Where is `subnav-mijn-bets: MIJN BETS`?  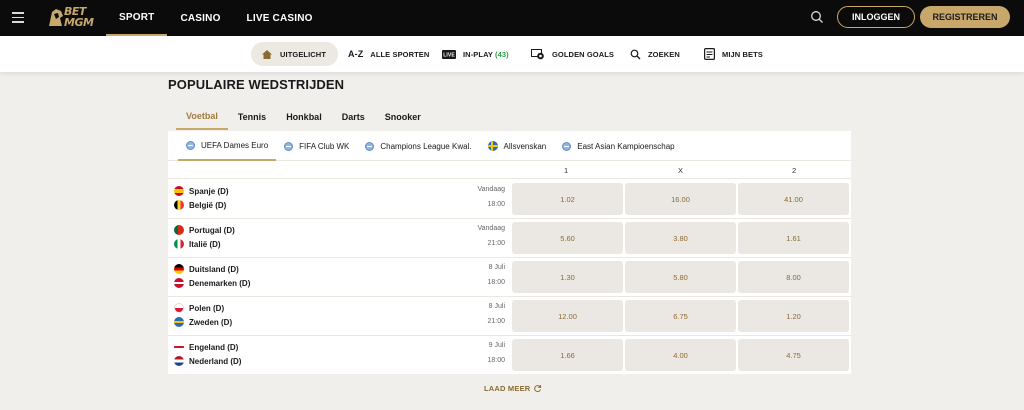
subnav-mijn-bets: MIJN BETS is located at coordinates (733, 54).